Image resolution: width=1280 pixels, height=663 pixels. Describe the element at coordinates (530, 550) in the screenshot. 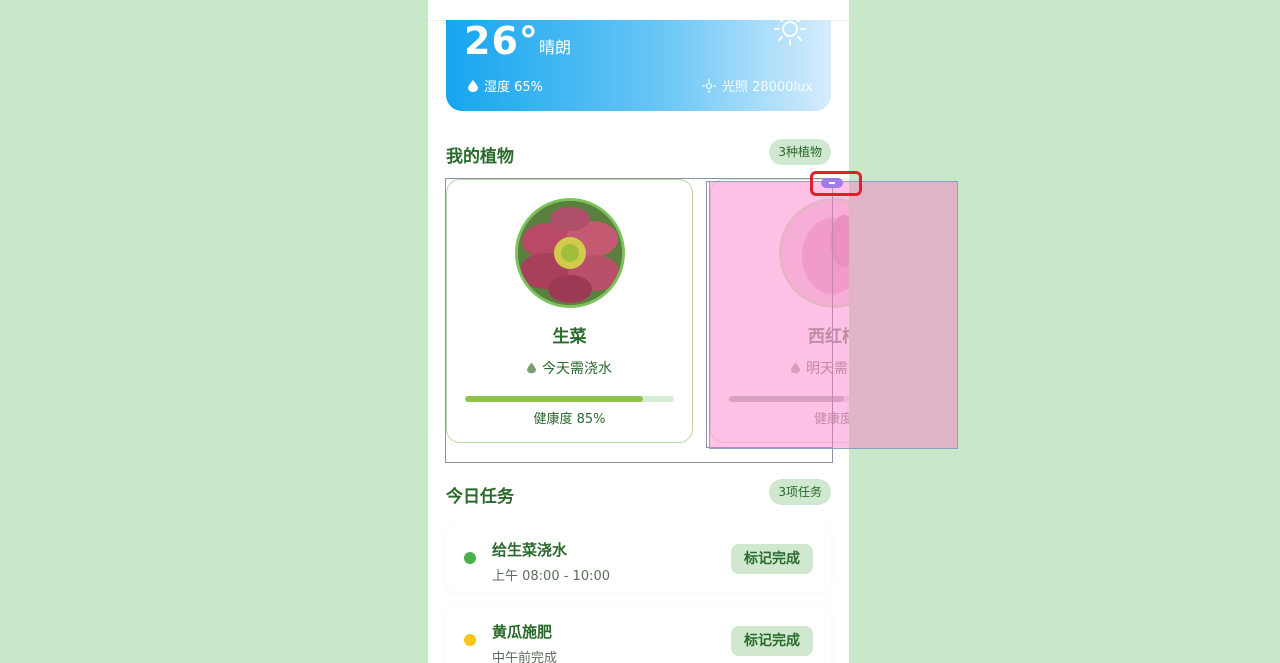

I see `task-title: 给生菜浇水` at that location.